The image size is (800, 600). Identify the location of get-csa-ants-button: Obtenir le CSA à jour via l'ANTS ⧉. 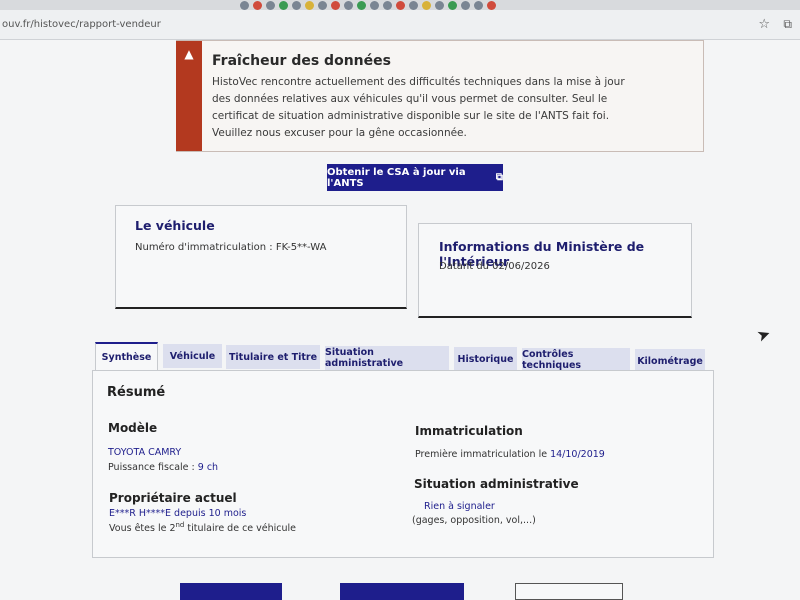
(415, 177).